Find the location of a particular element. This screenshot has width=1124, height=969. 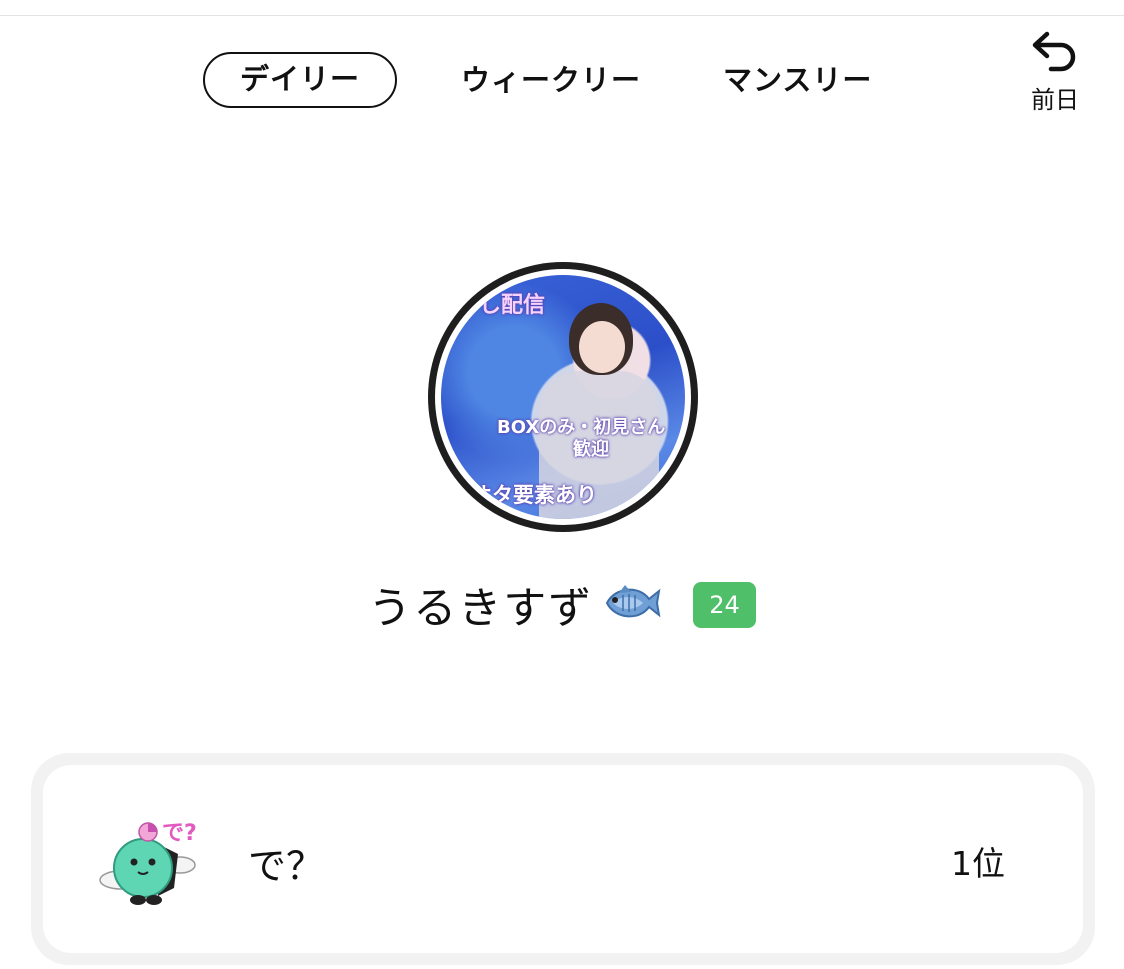

previous-day-label: 前日 is located at coordinates (1055, 100).